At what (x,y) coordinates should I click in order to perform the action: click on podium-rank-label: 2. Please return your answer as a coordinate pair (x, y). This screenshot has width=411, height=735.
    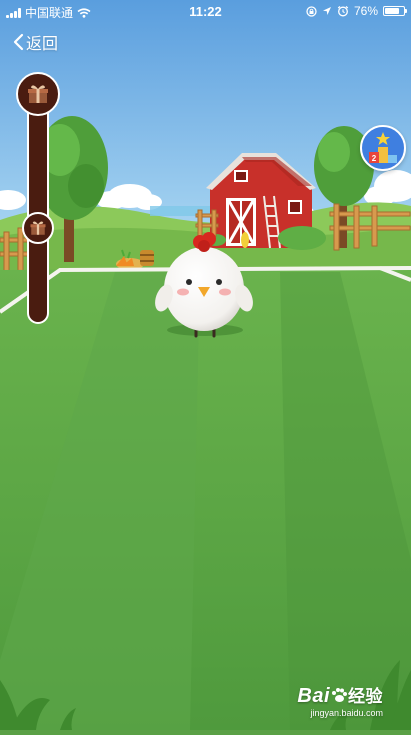
    Looking at the image, I should click on (374, 158).